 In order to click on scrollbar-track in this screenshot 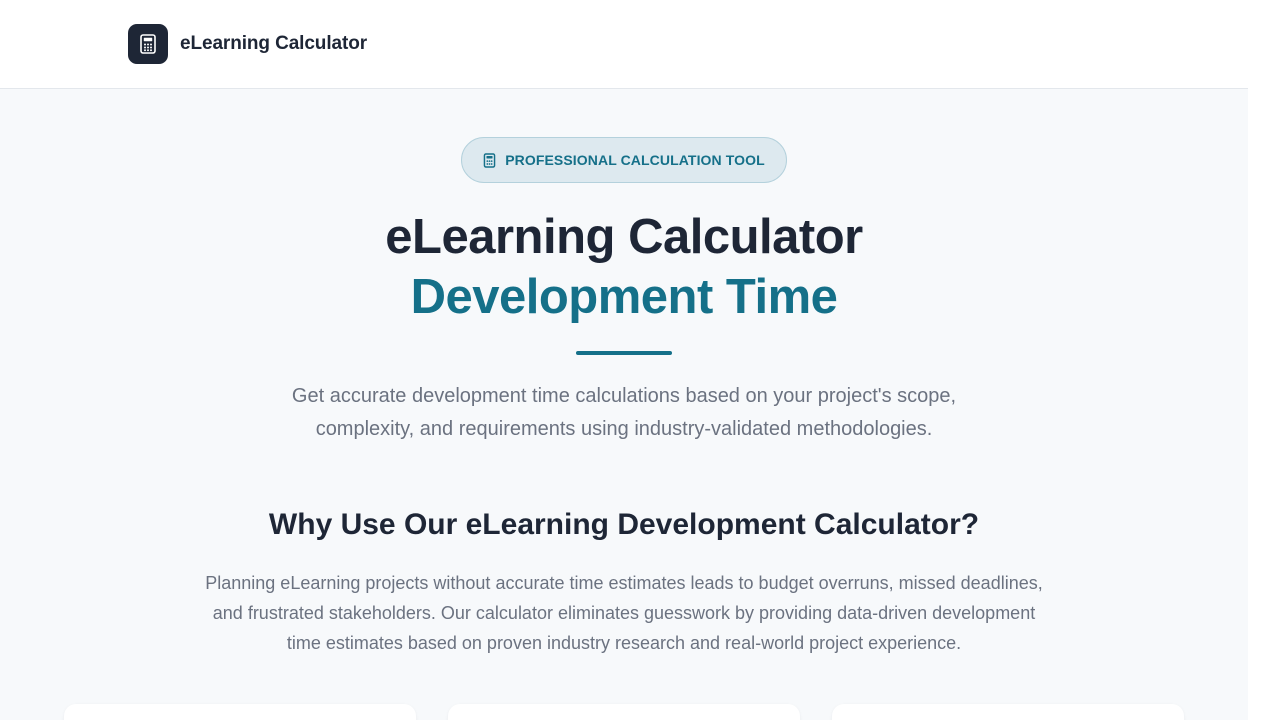, I will do `click(1264, 360)`.